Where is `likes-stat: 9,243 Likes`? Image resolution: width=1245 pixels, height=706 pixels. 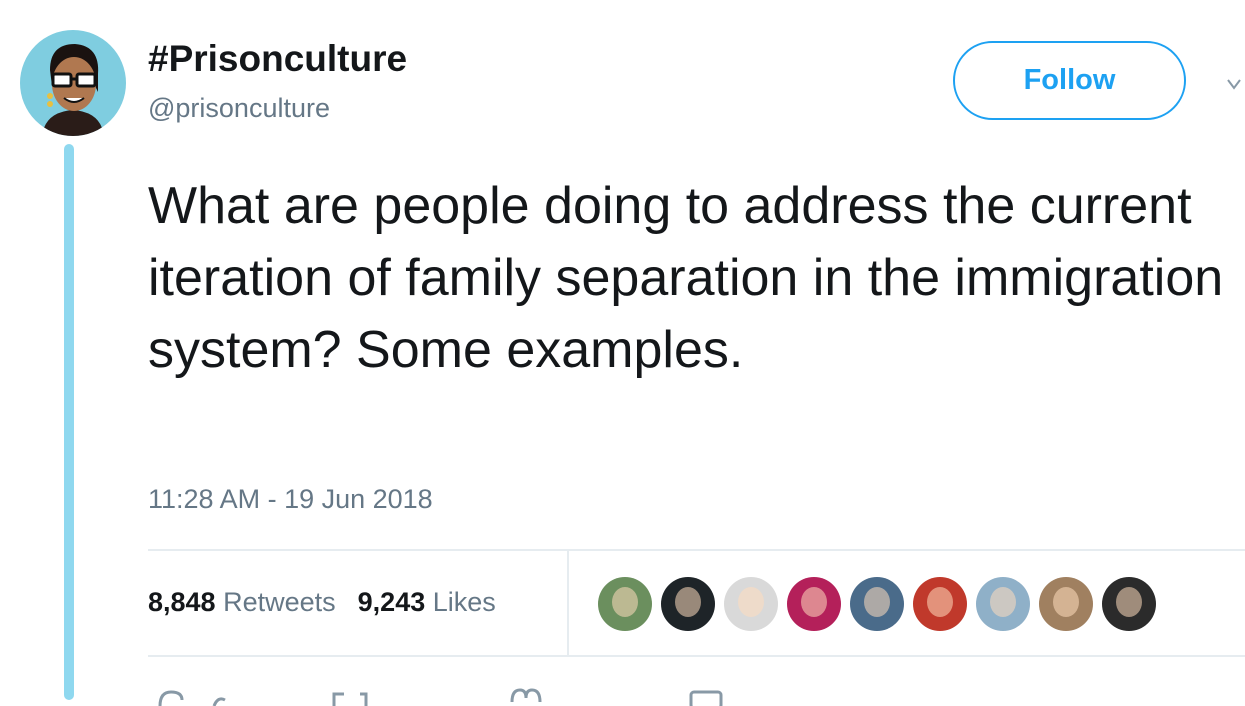 likes-stat: 9,243 Likes is located at coordinates (427, 602).